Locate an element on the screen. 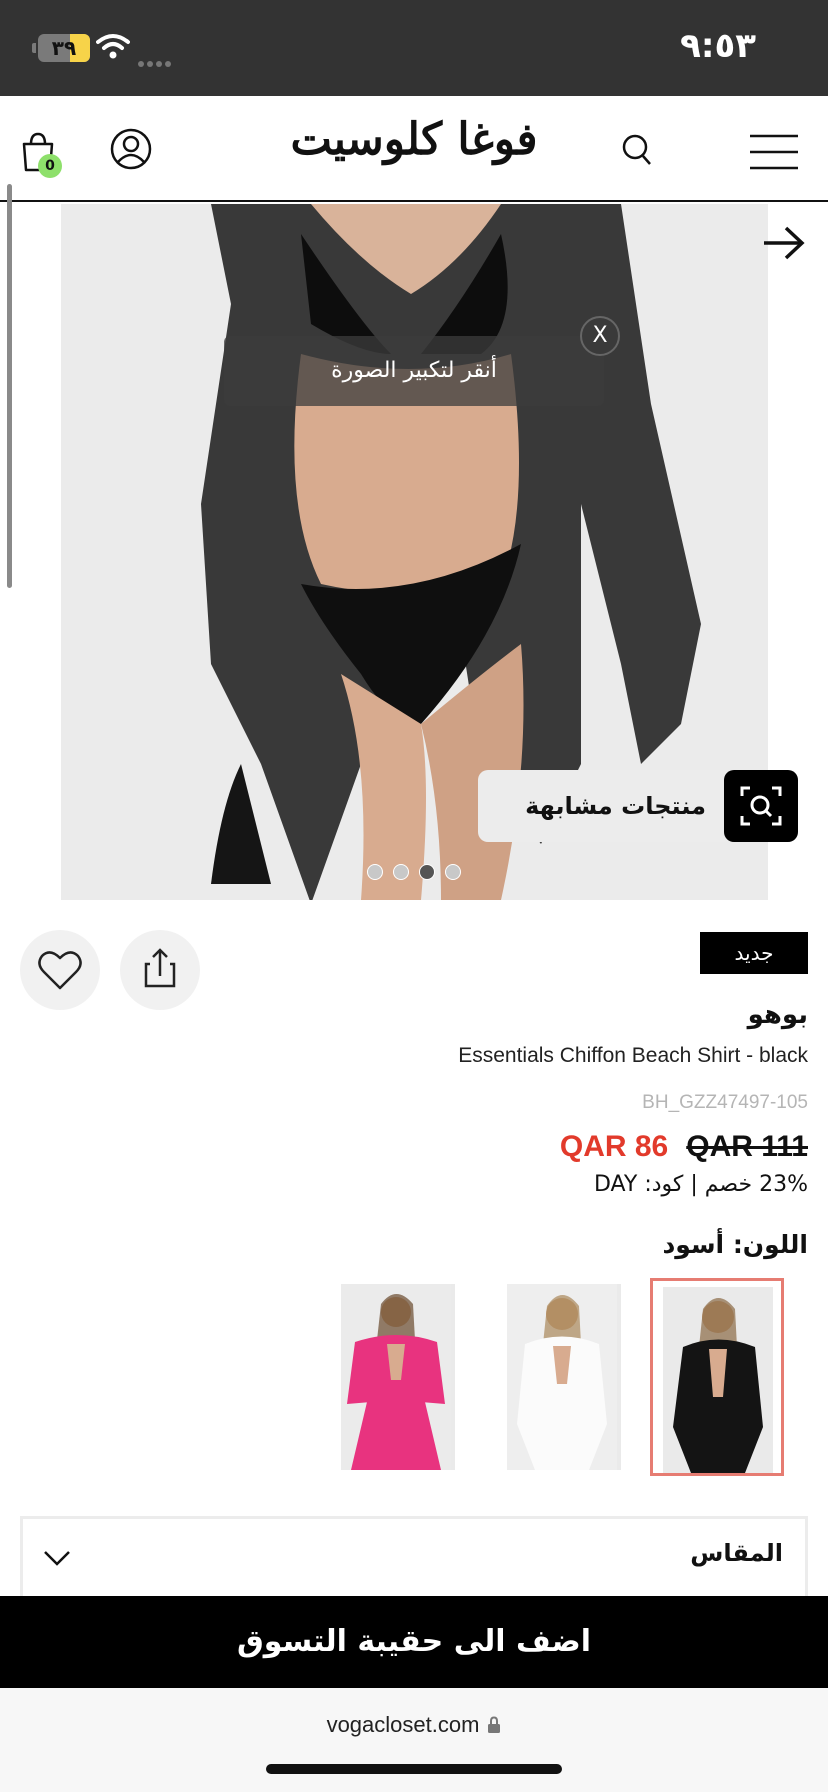  wishlist-button is located at coordinates (60, 970).